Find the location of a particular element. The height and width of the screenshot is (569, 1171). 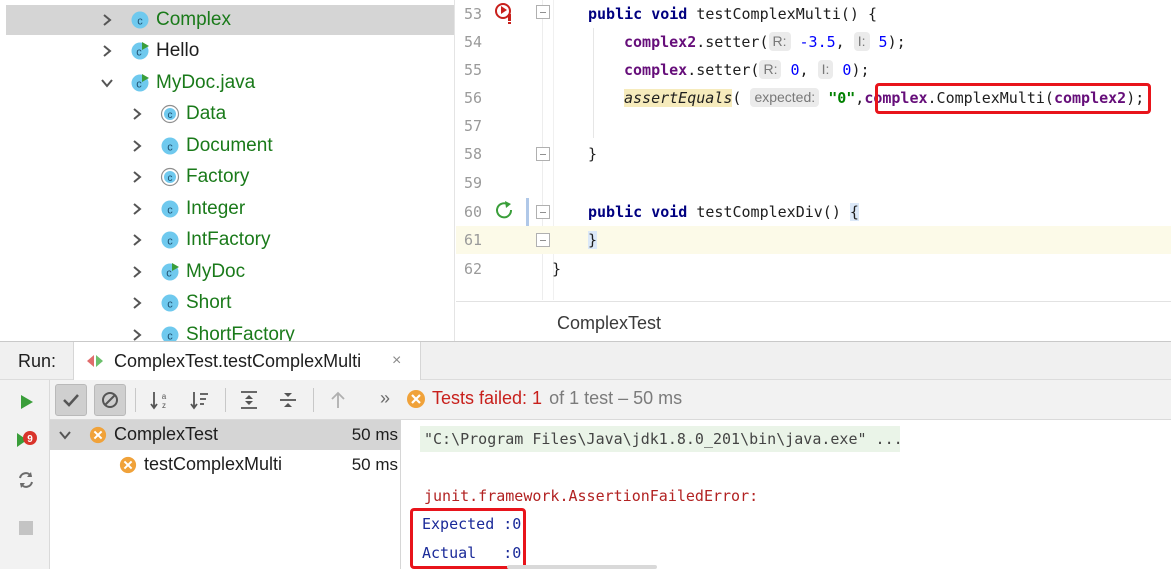

line-number: 62 is located at coordinates (472, 269).